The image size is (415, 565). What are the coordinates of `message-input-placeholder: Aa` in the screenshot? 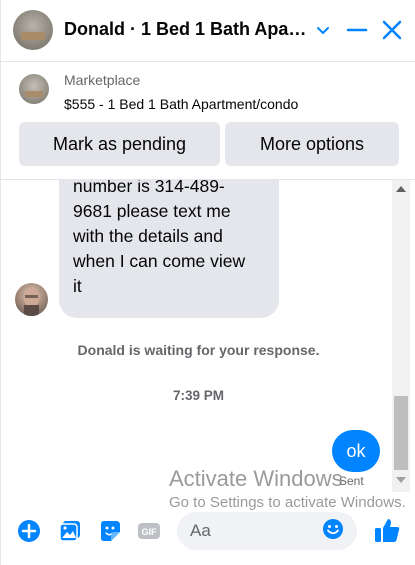 It's located at (200, 530).